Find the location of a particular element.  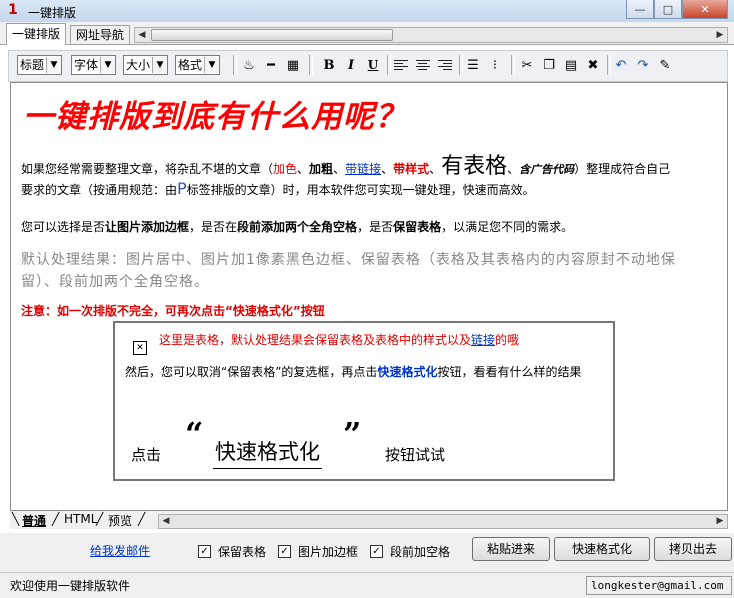

undo-icon: ↶ is located at coordinates (621, 65).